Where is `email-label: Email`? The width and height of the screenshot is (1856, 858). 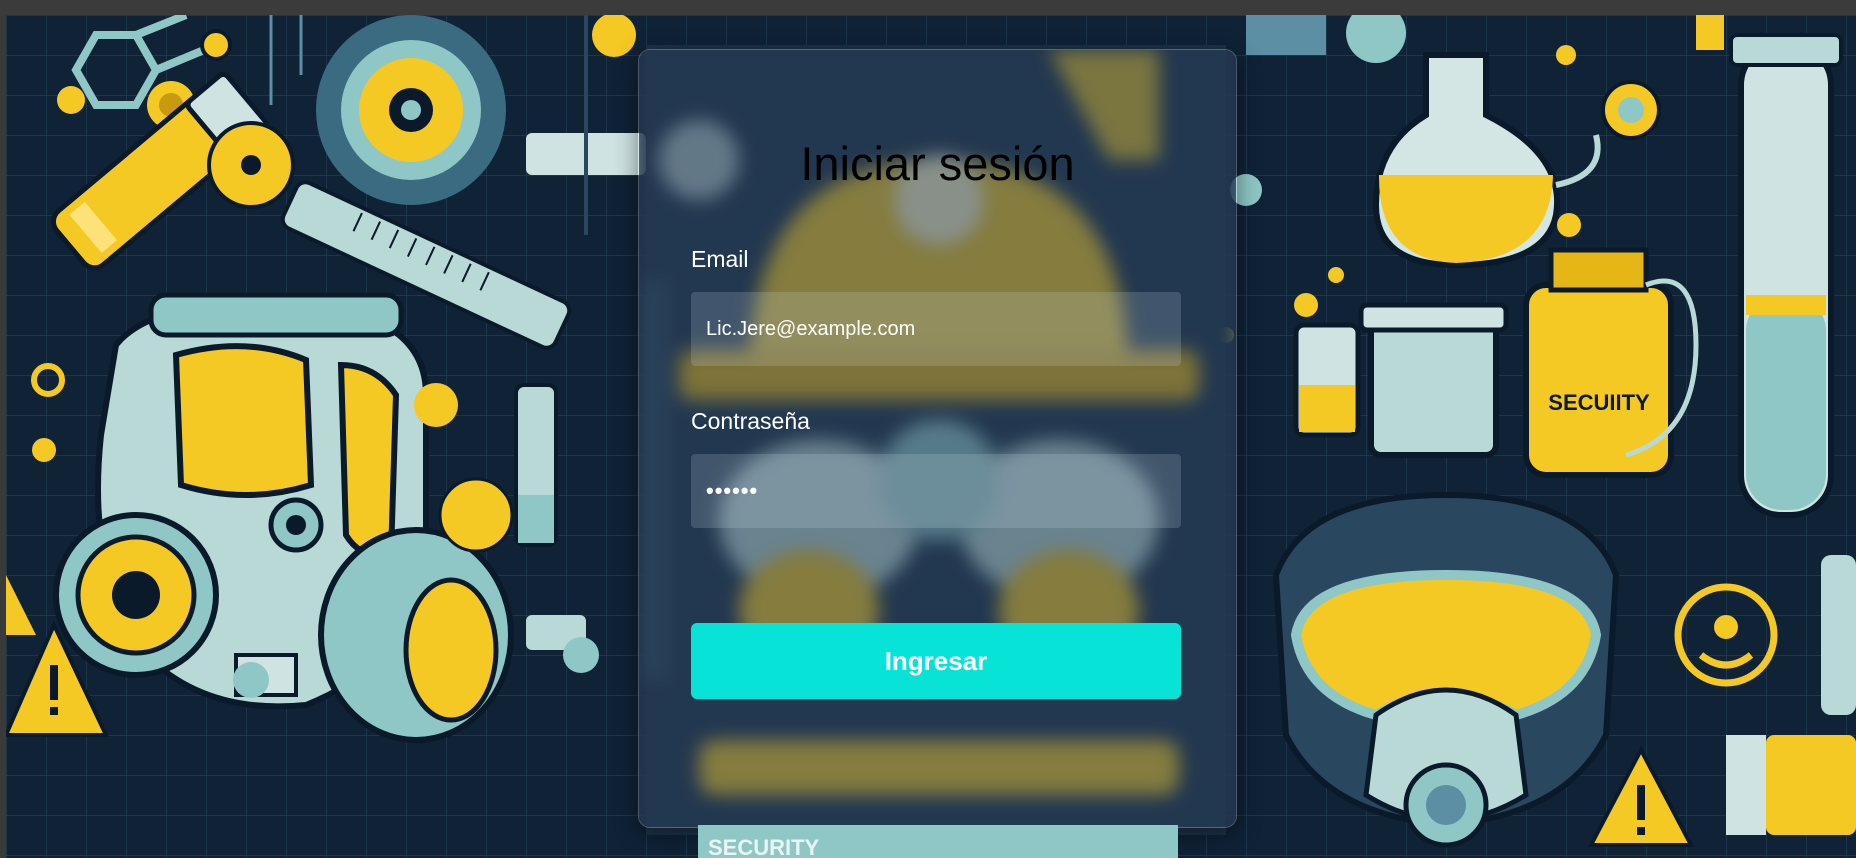
email-label: Email is located at coordinates (720, 259).